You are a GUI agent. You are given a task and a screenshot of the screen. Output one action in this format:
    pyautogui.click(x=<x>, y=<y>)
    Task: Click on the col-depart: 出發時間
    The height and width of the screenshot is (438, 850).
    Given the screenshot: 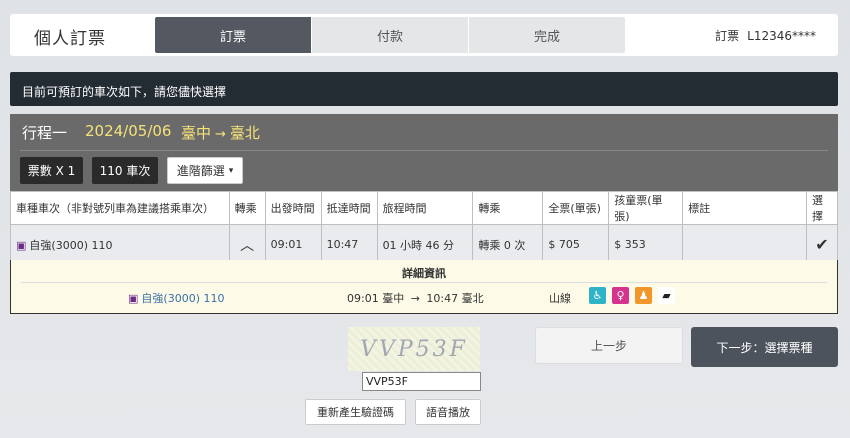 What is the action you would take?
    pyautogui.click(x=293, y=208)
    